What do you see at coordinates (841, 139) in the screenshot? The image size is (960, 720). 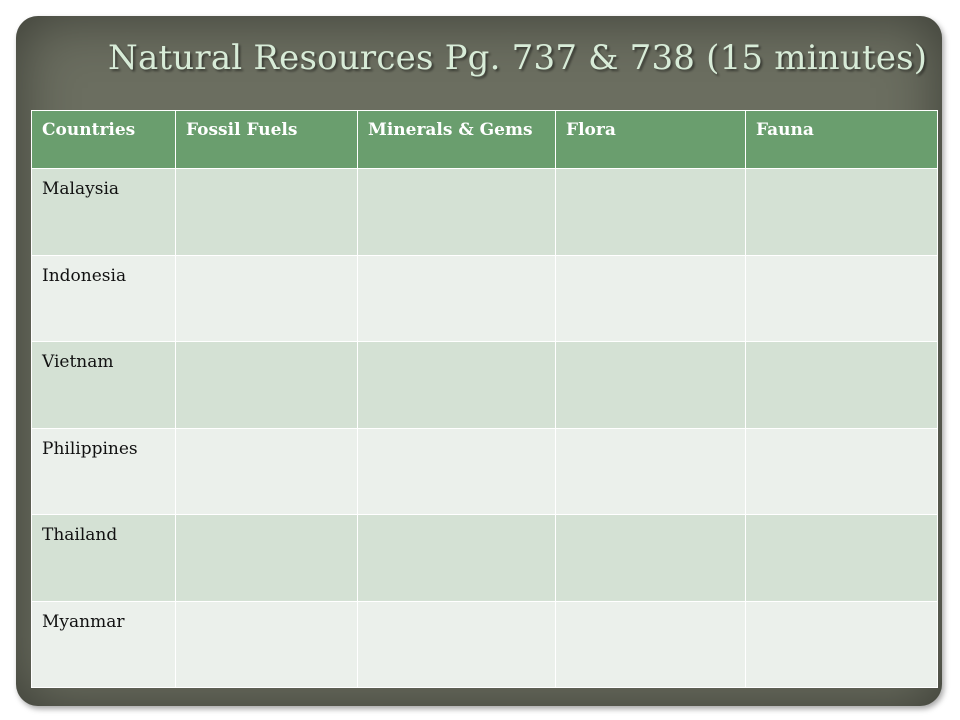 I see `header-fauna: Fauna` at bounding box center [841, 139].